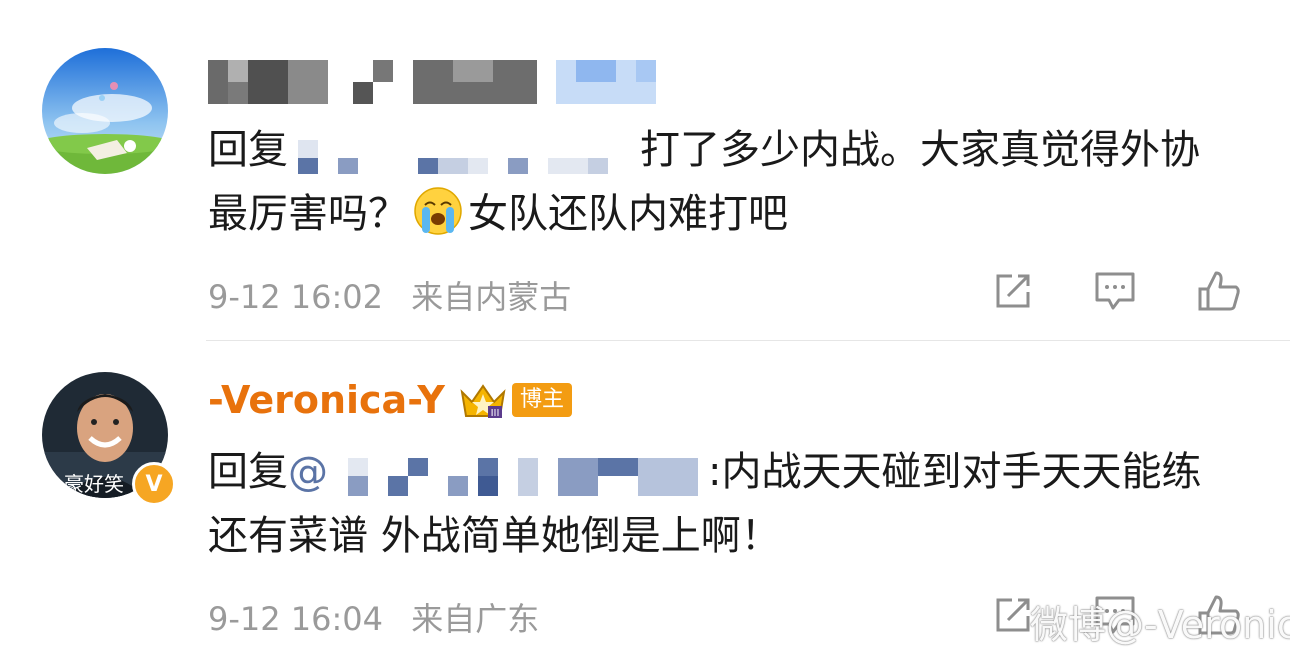  Describe the element at coordinates (1013, 615) in the screenshot. I see `share-icon` at that location.